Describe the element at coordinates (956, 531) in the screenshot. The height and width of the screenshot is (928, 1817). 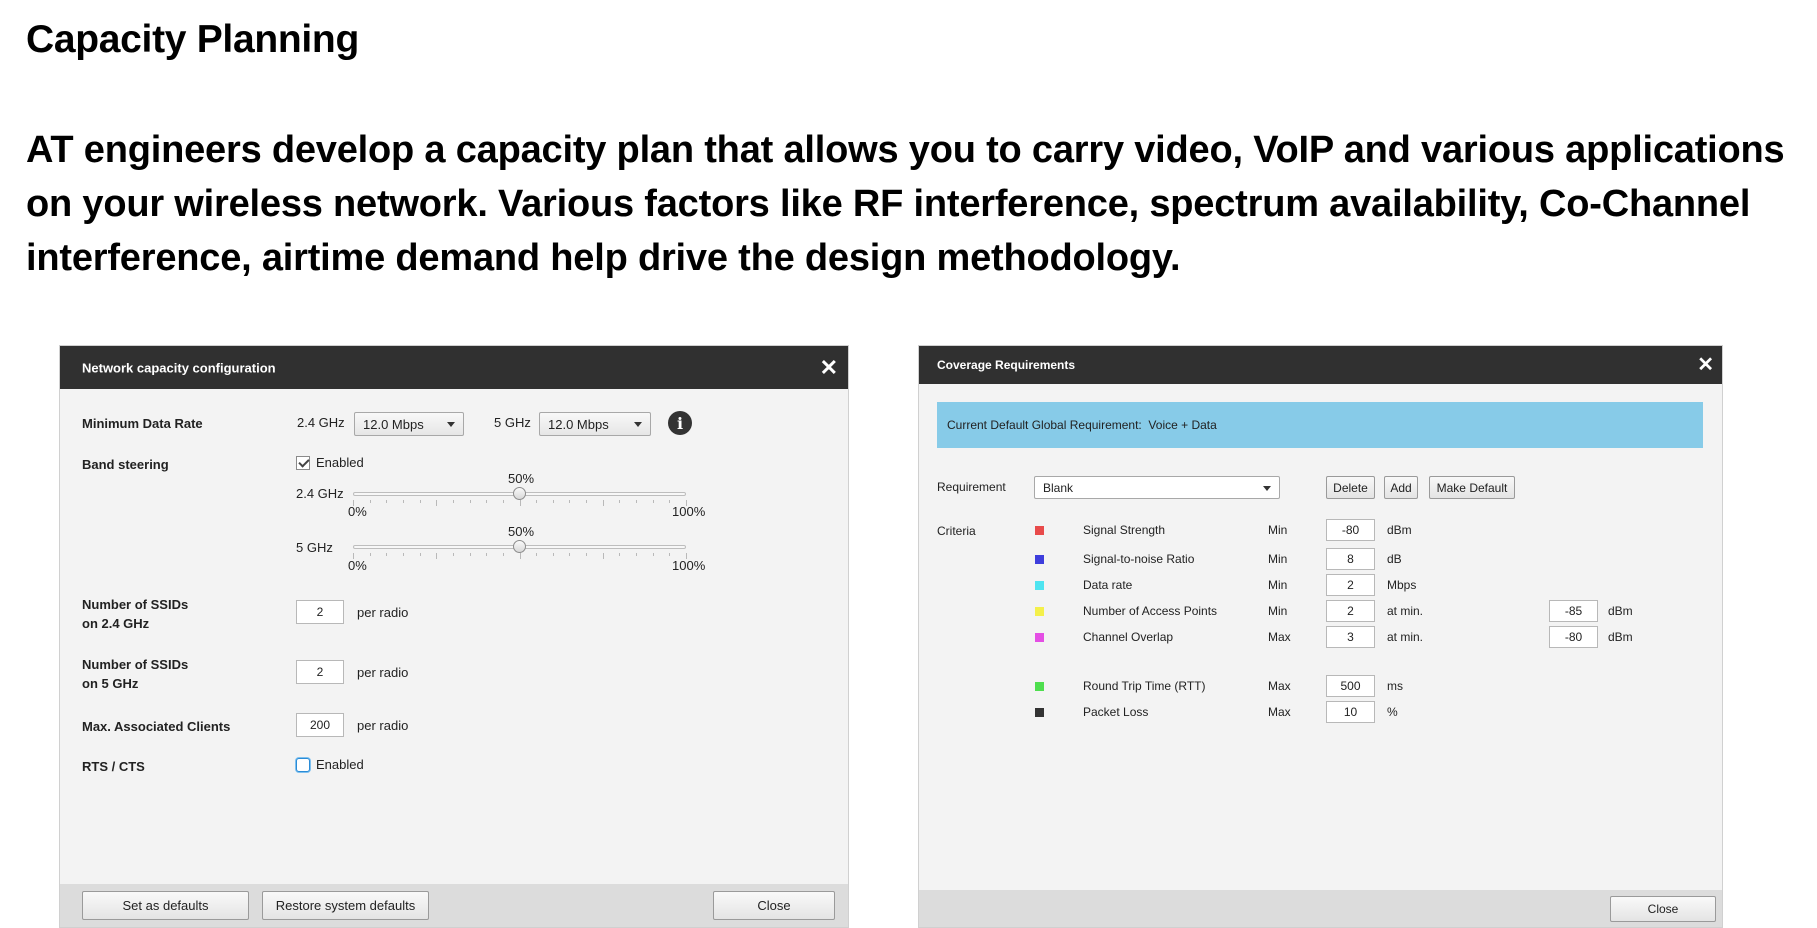
I see `criteria-label: Criteria` at that location.